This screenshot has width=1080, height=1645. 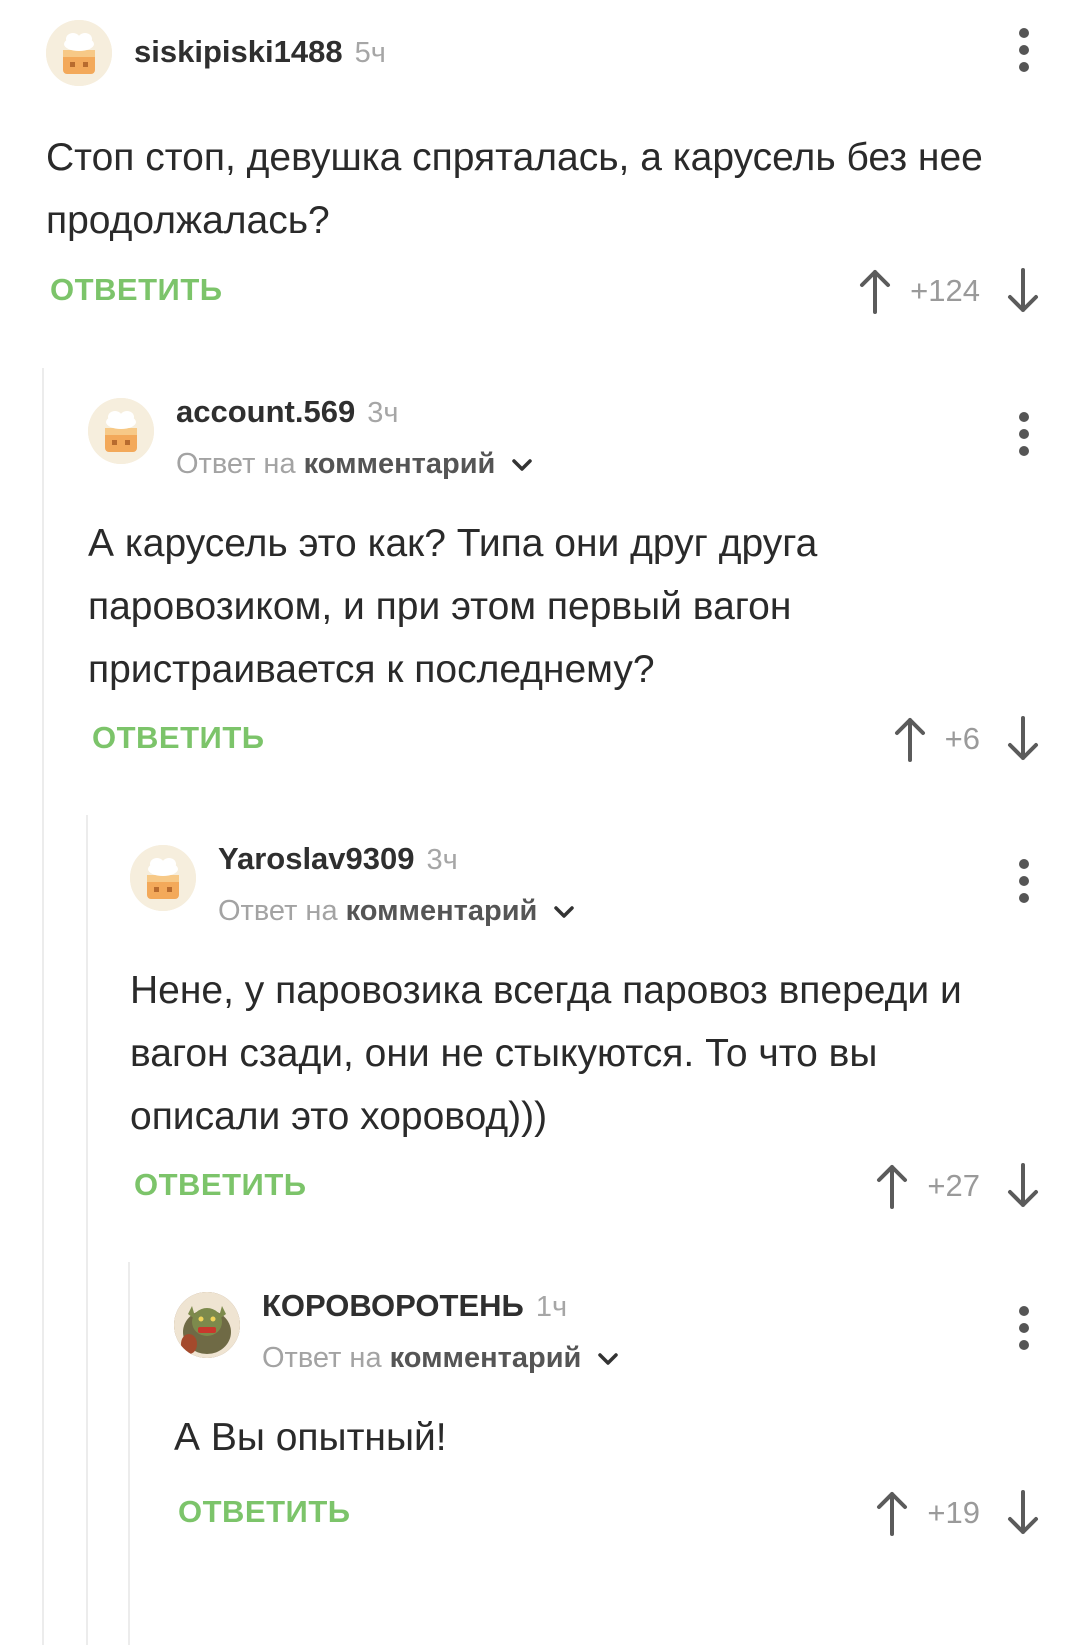 I want to click on username: Yaroslav9309 3ч, so click(x=338, y=859).